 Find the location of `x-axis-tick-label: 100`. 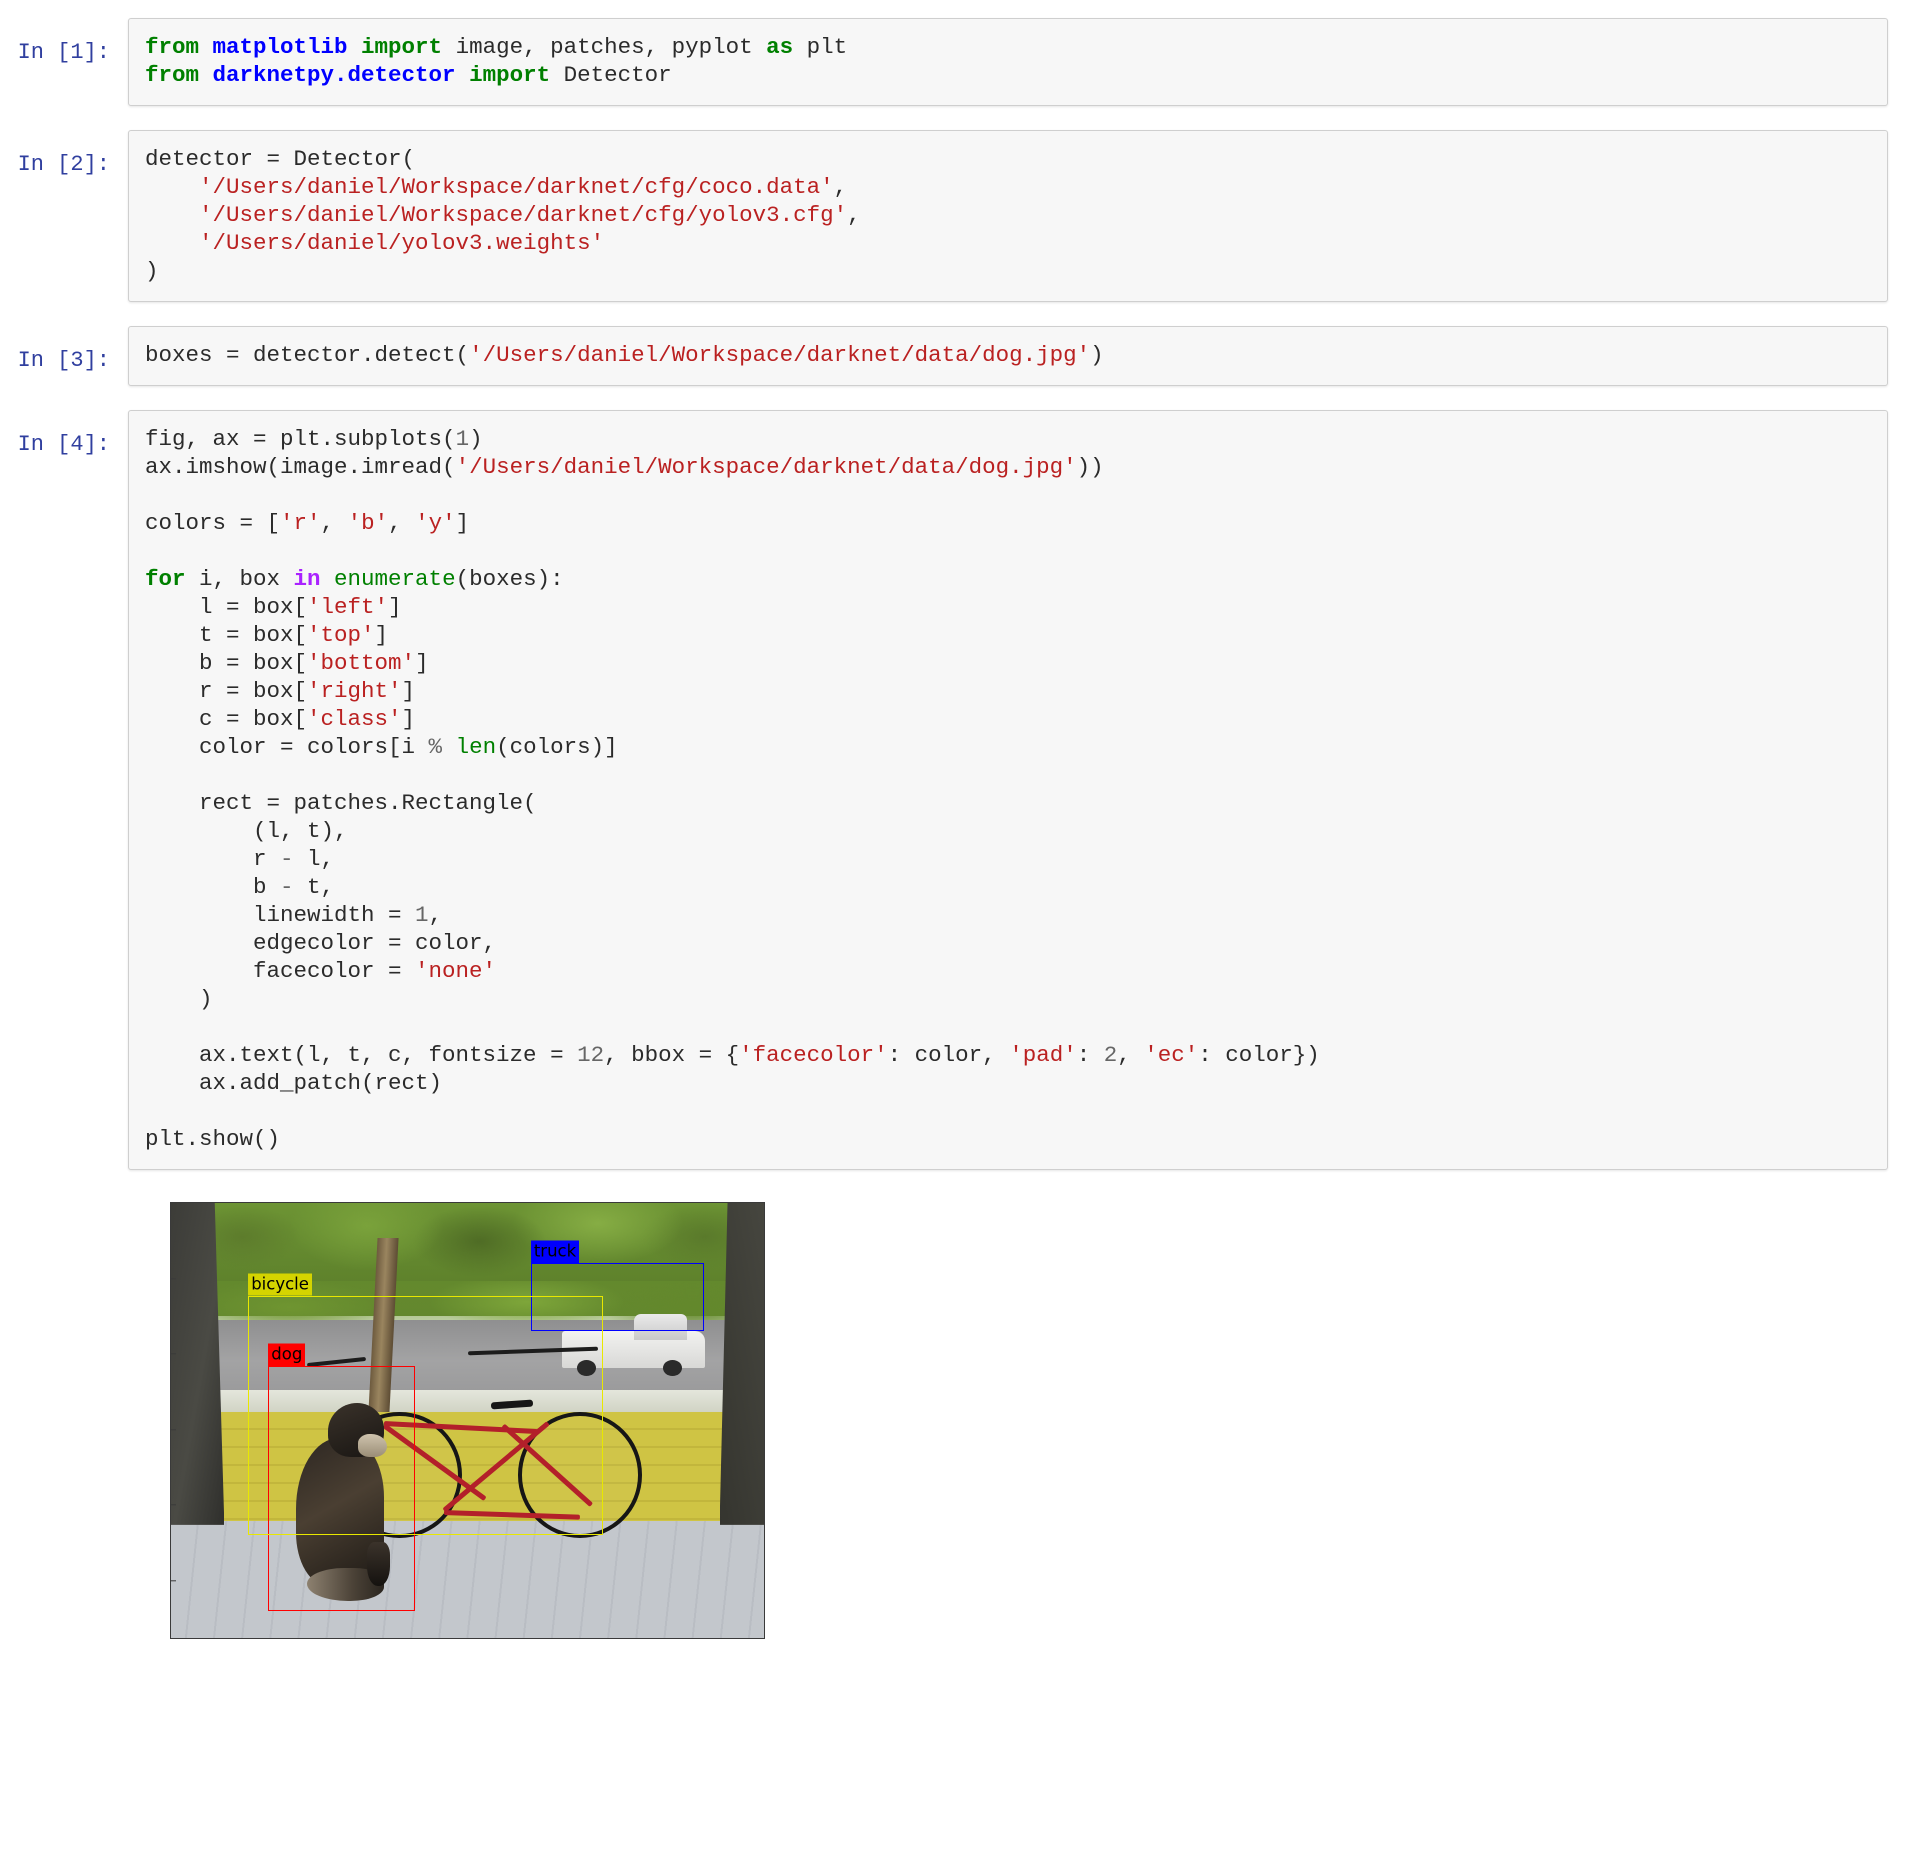

x-axis-tick-label: 100 is located at coordinates (248, 1638).